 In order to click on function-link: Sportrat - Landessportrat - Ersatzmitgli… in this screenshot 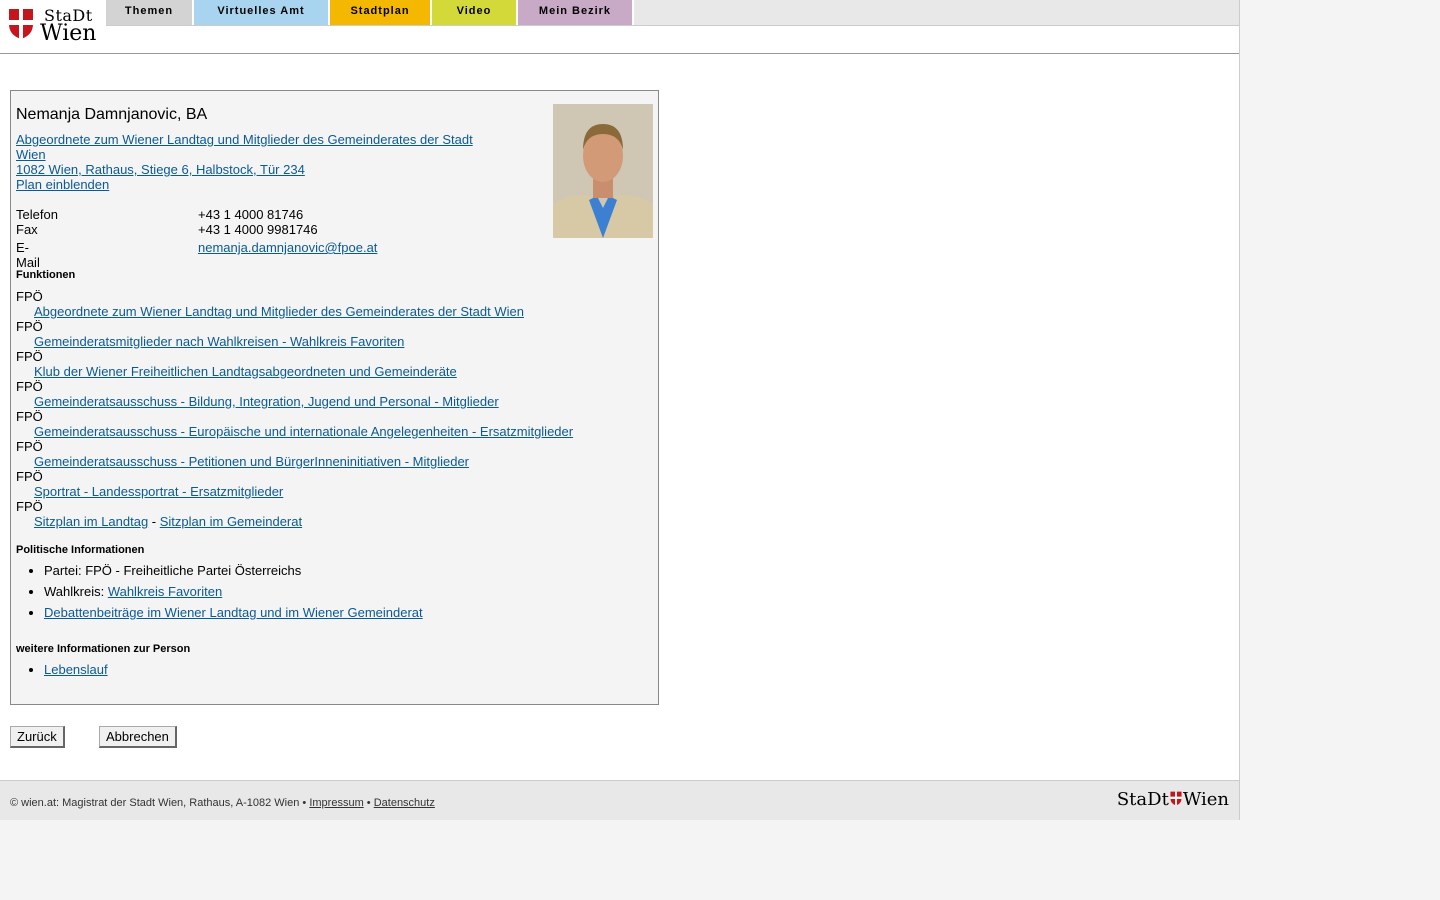, I will do `click(158, 491)`.